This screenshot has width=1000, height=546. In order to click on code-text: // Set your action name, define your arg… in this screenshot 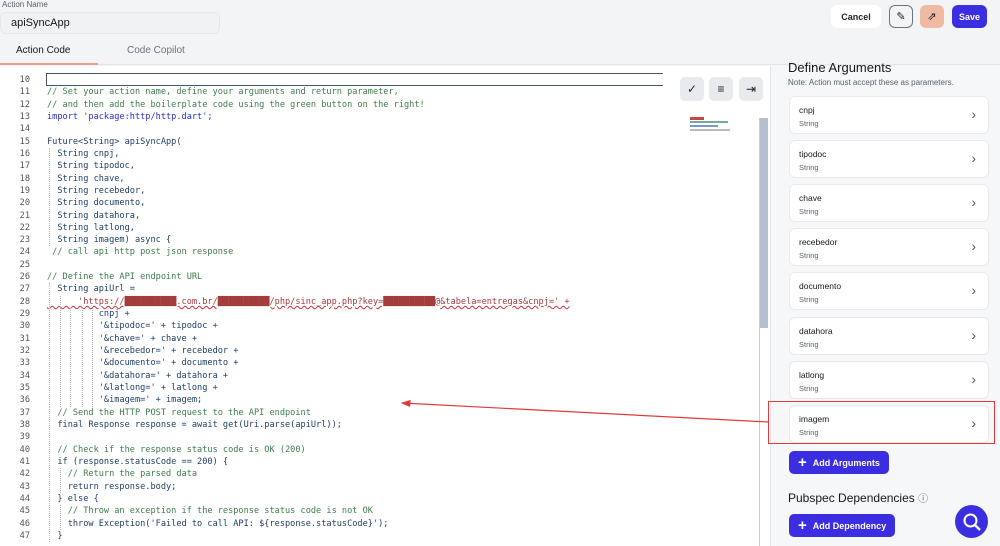, I will do `click(223, 92)`.